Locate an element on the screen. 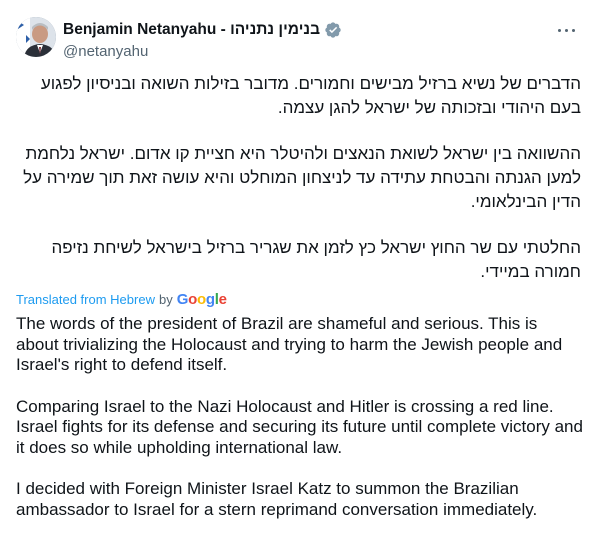  verified-badge-icon is located at coordinates (333, 30).